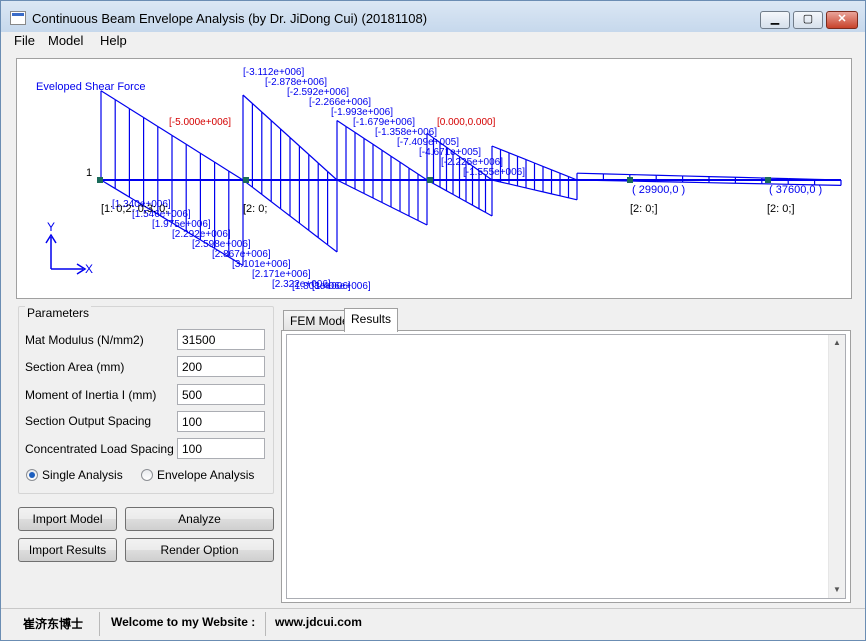  What do you see at coordinates (65, 40) in the screenshot?
I see `menu-model: Model` at bounding box center [65, 40].